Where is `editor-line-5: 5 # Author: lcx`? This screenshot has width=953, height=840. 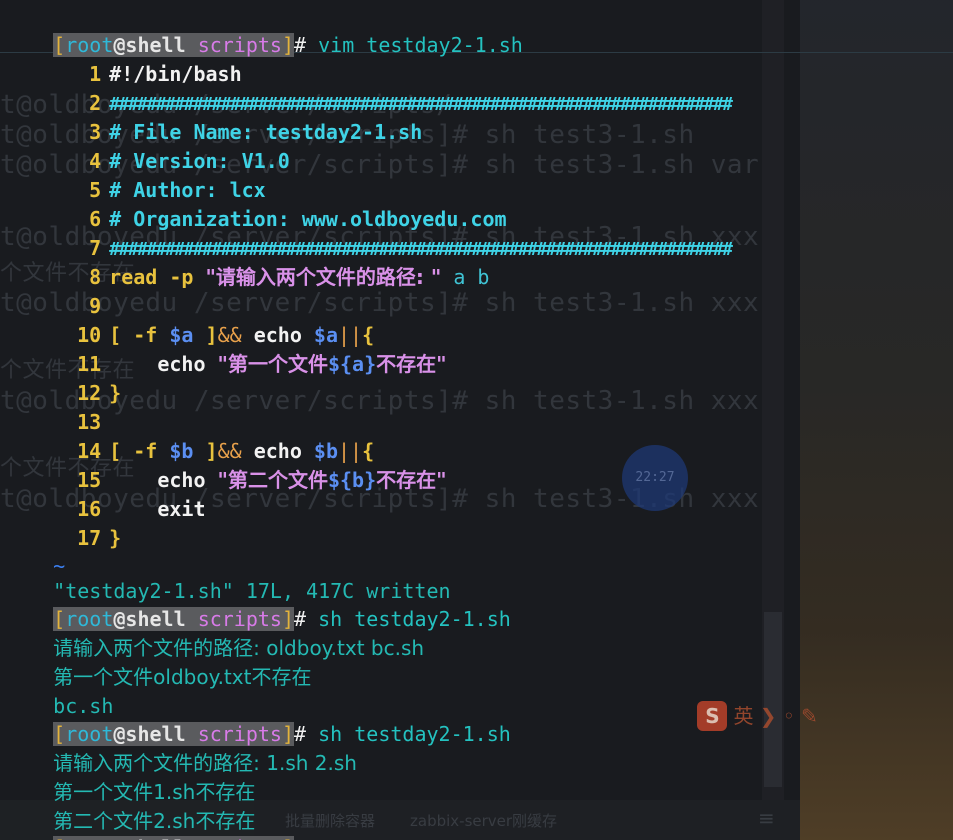 editor-line-5: 5 # Author: lcx is located at coordinates (135, 175).